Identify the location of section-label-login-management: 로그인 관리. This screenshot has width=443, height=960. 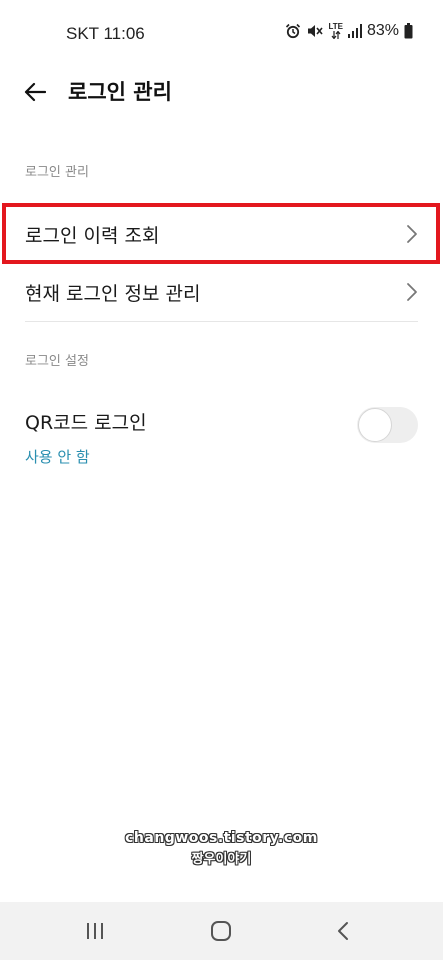
(57, 172).